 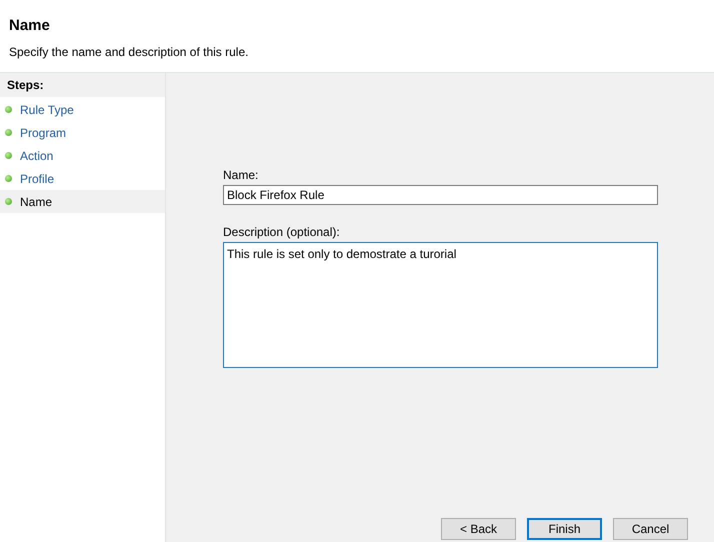 I want to click on steps-heading: Steps:, so click(x=82, y=85).